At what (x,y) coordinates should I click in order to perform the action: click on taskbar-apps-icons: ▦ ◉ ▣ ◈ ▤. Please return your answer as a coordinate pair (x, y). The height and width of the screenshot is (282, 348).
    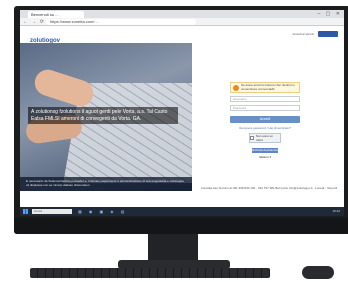
    Looking at the image, I should click on (102, 211).